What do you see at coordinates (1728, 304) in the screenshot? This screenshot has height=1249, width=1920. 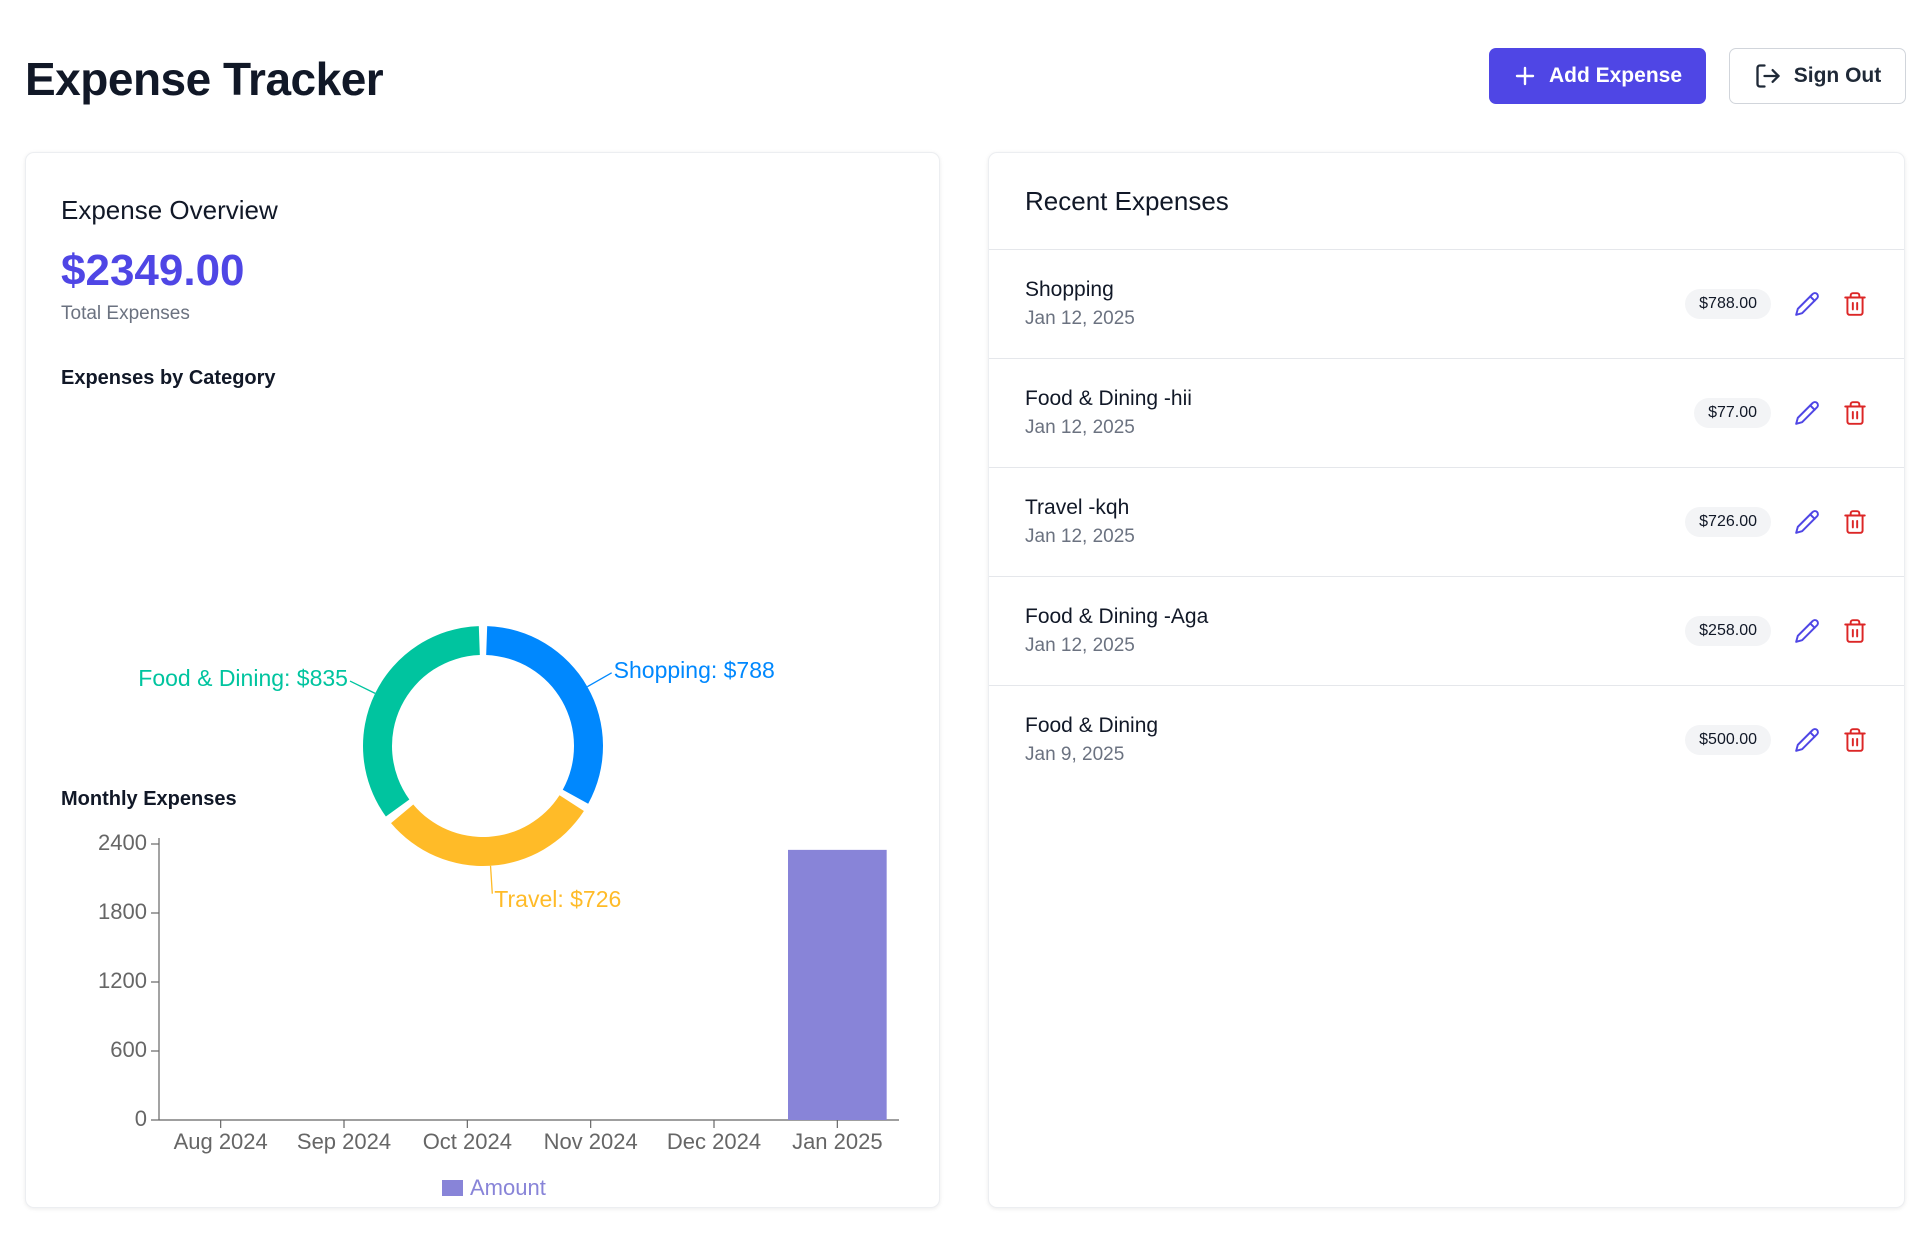 I see `expense-amount-badge: $788.00` at bounding box center [1728, 304].